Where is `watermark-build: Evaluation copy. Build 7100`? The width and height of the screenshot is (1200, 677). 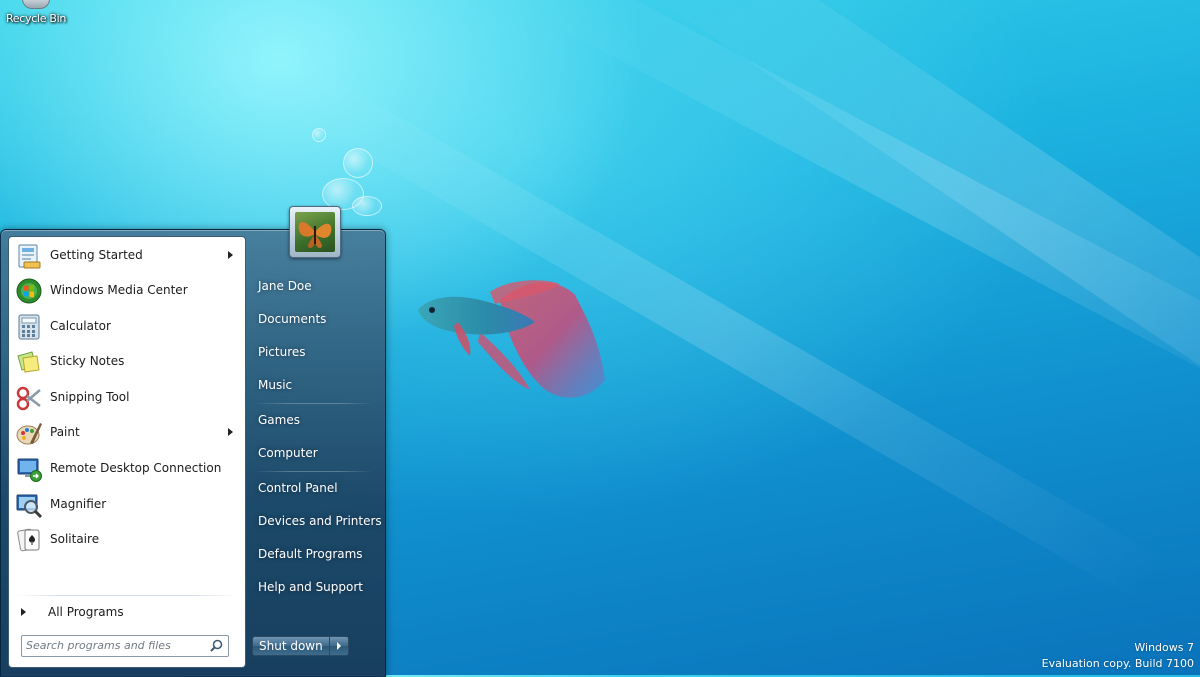
watermark-build: Evaluation copy. Build 7100 is located at coordinates (1117, 663).